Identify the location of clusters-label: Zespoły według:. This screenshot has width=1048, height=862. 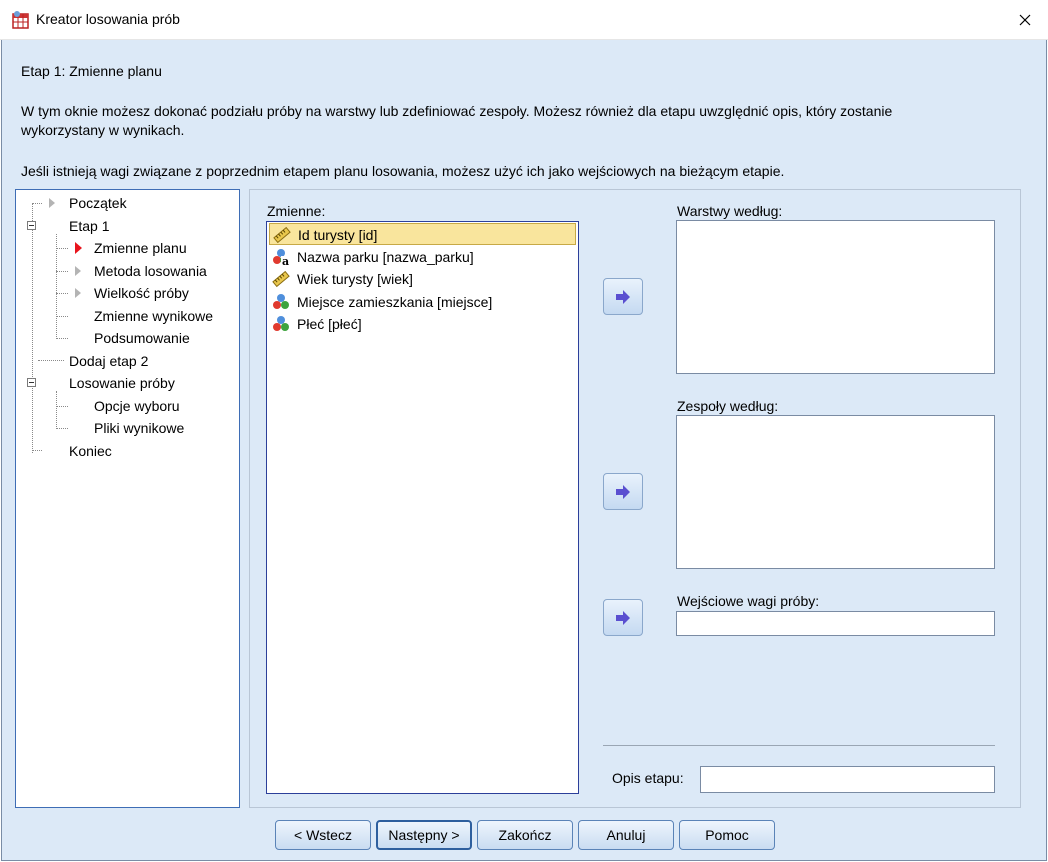
(728, 406).